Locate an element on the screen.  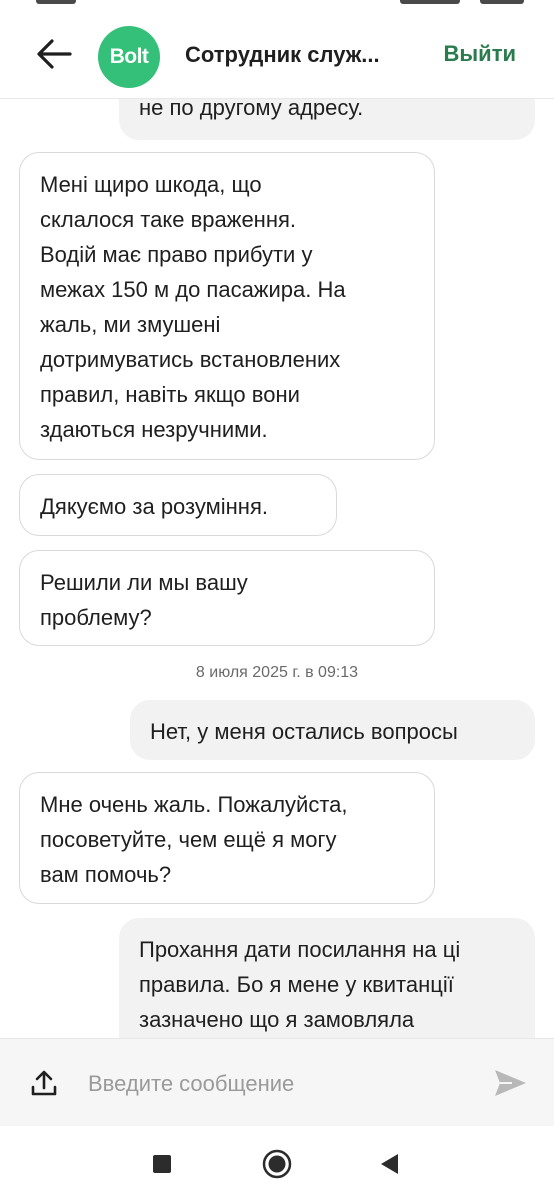
message-incoming: Решили ли мы вашу проблему? is located at coordinates (227, 598).